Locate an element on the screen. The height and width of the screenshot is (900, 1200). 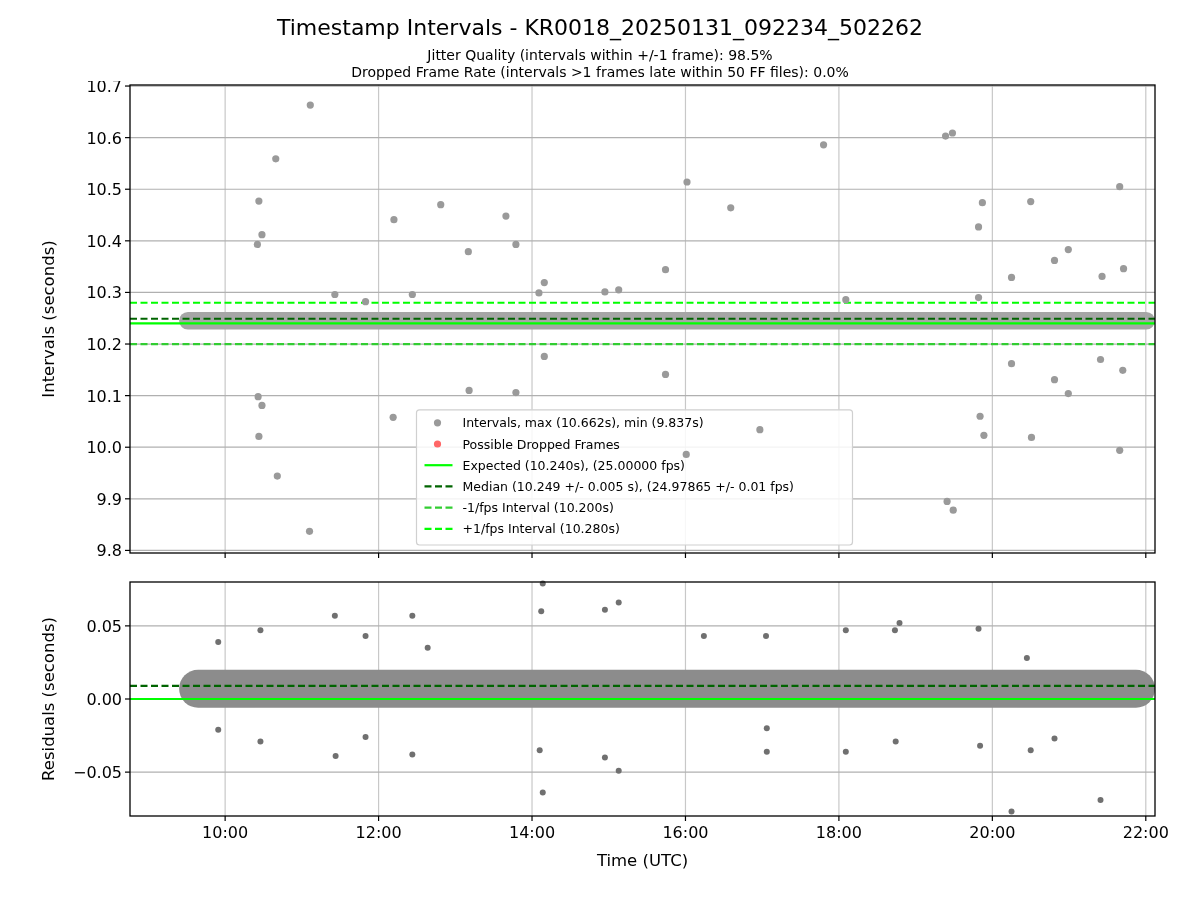
tick-label: 12:00 is located at coordinates (378, 832).